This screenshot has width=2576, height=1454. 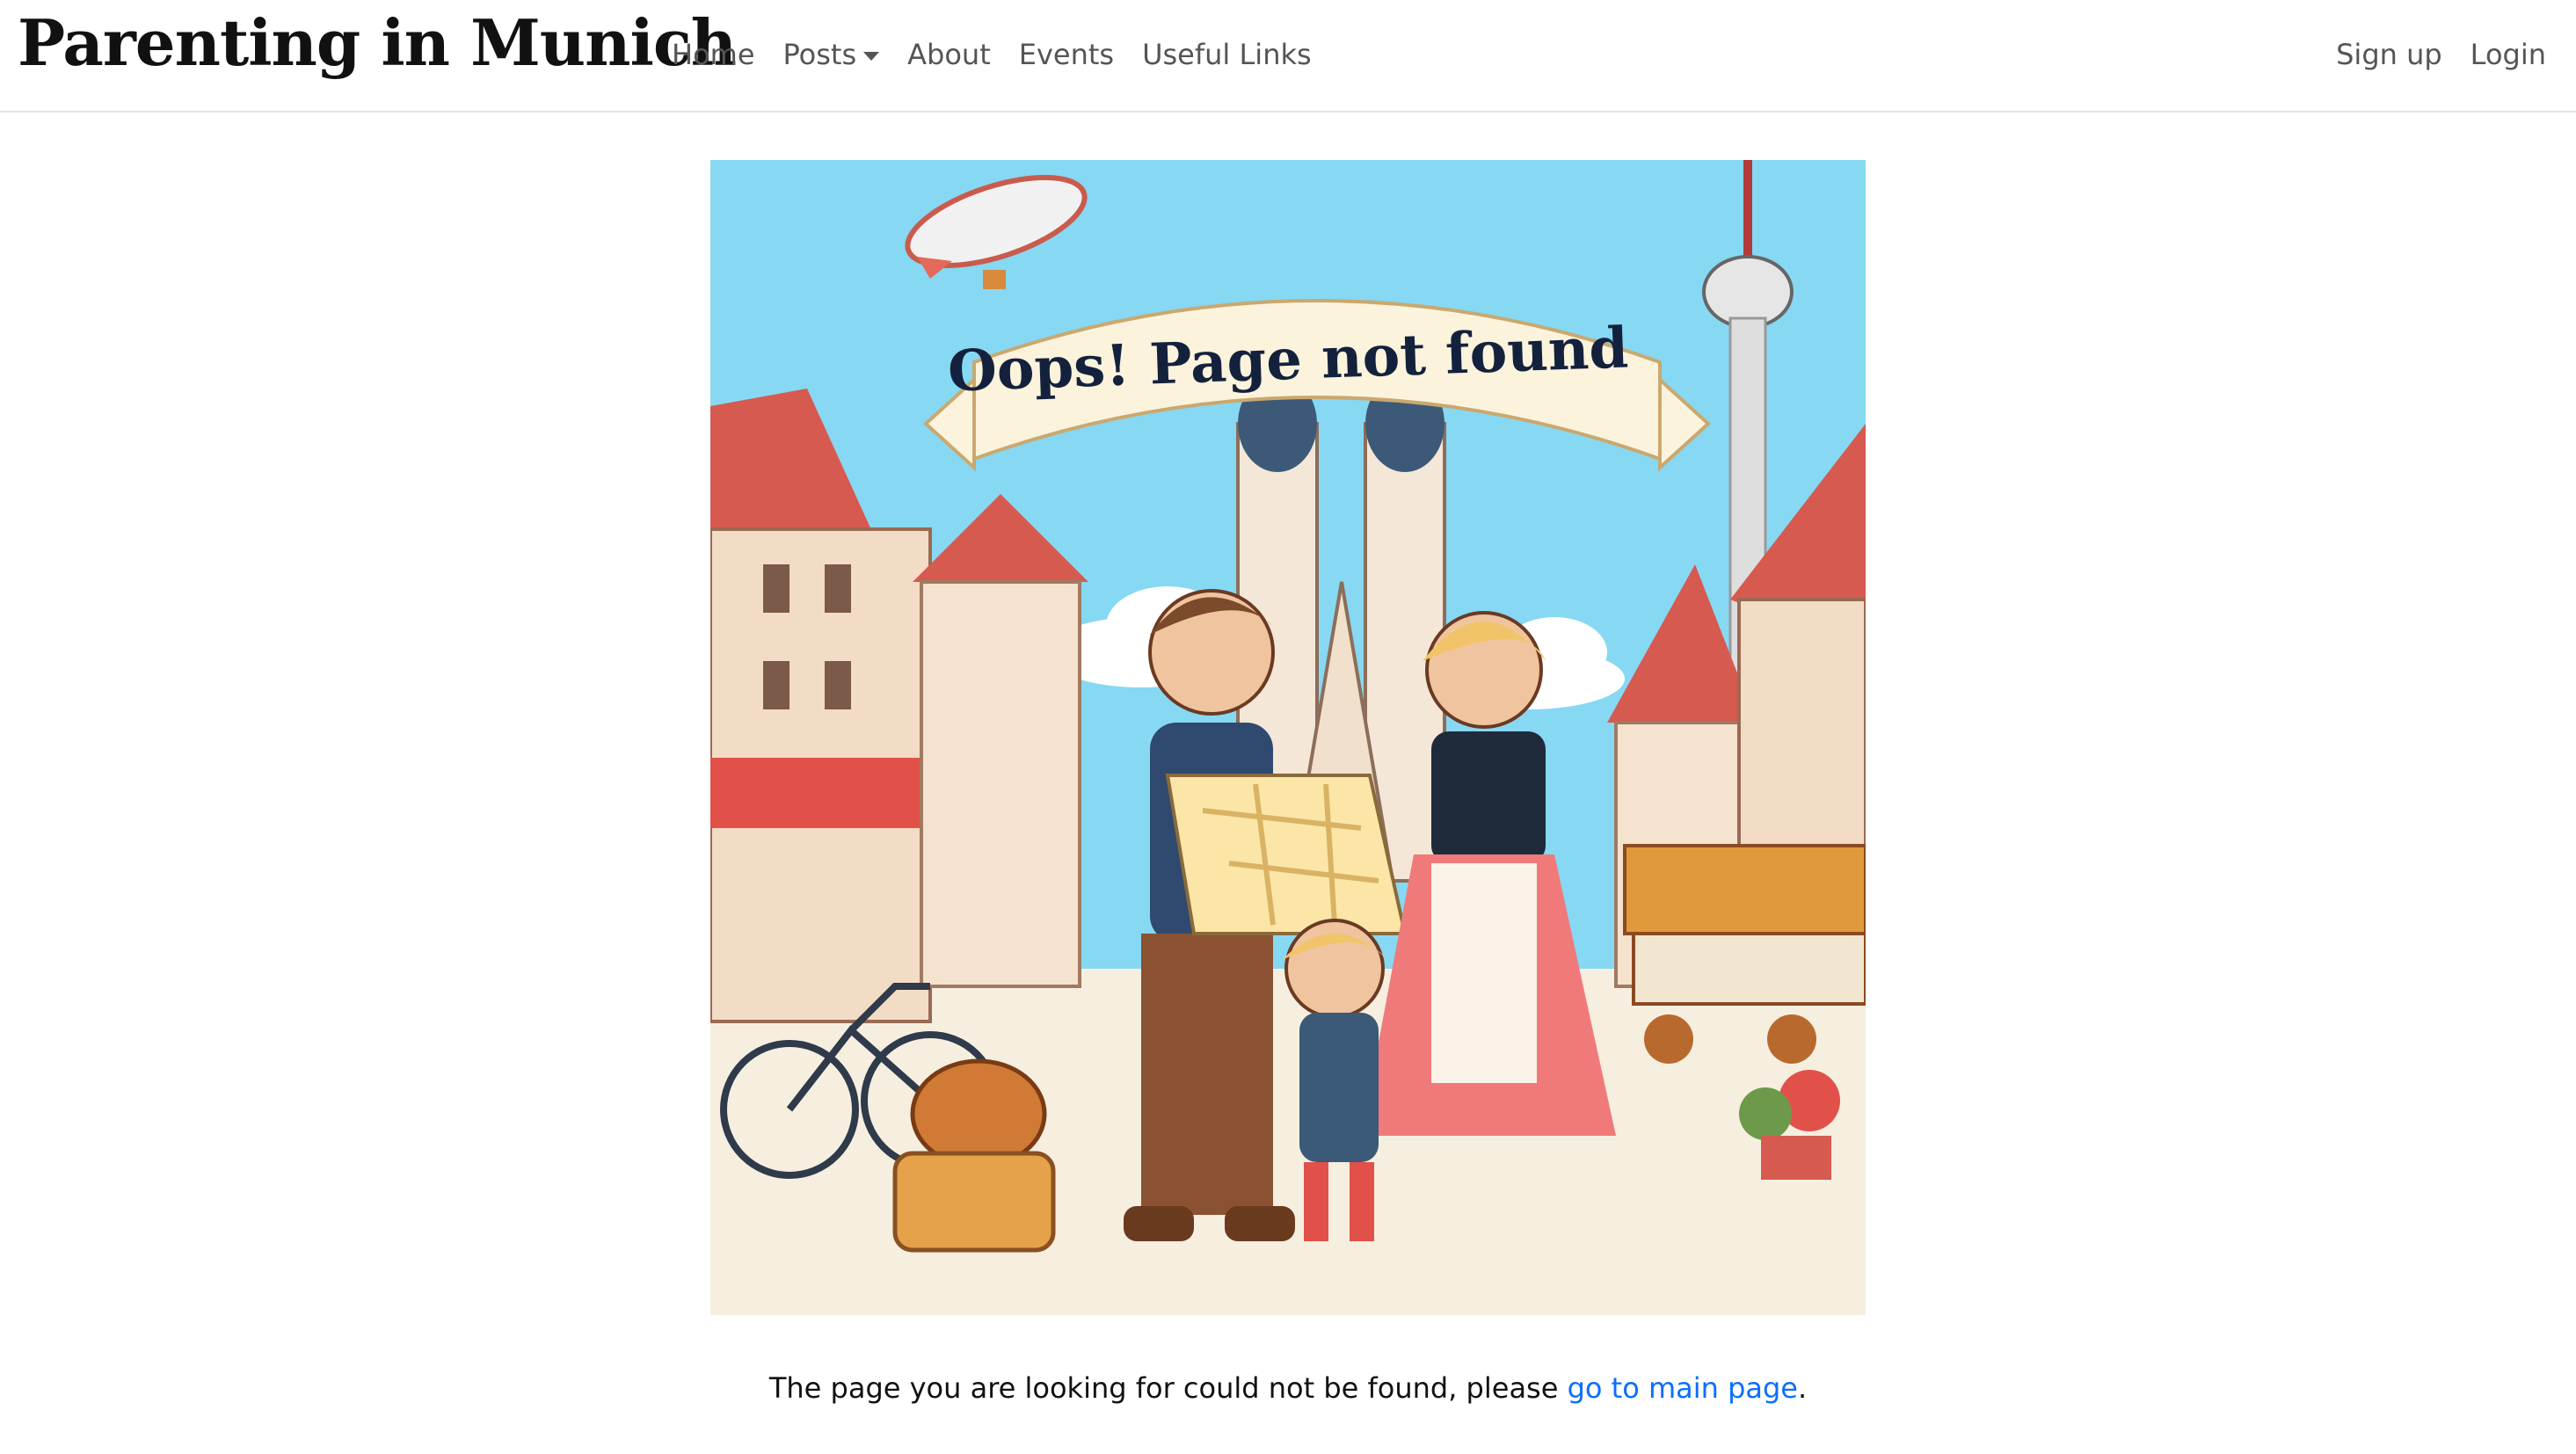 I want to click on auth-nav: Sign up Login, so click(x=2441, y=54).